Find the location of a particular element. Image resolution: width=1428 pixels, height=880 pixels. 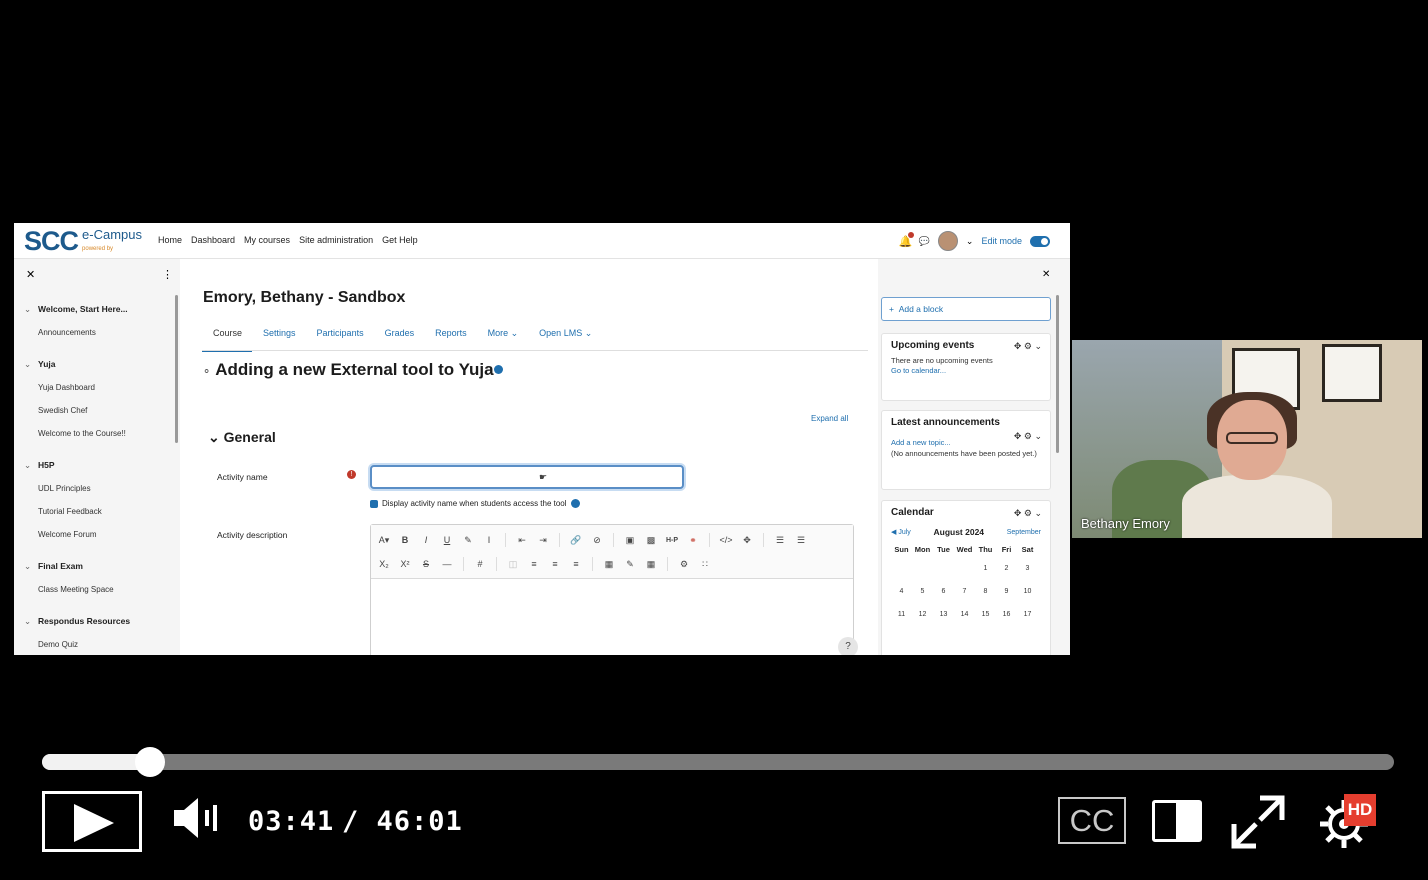

yuja-icon: ⚭ is located at coordinates (693, 540).